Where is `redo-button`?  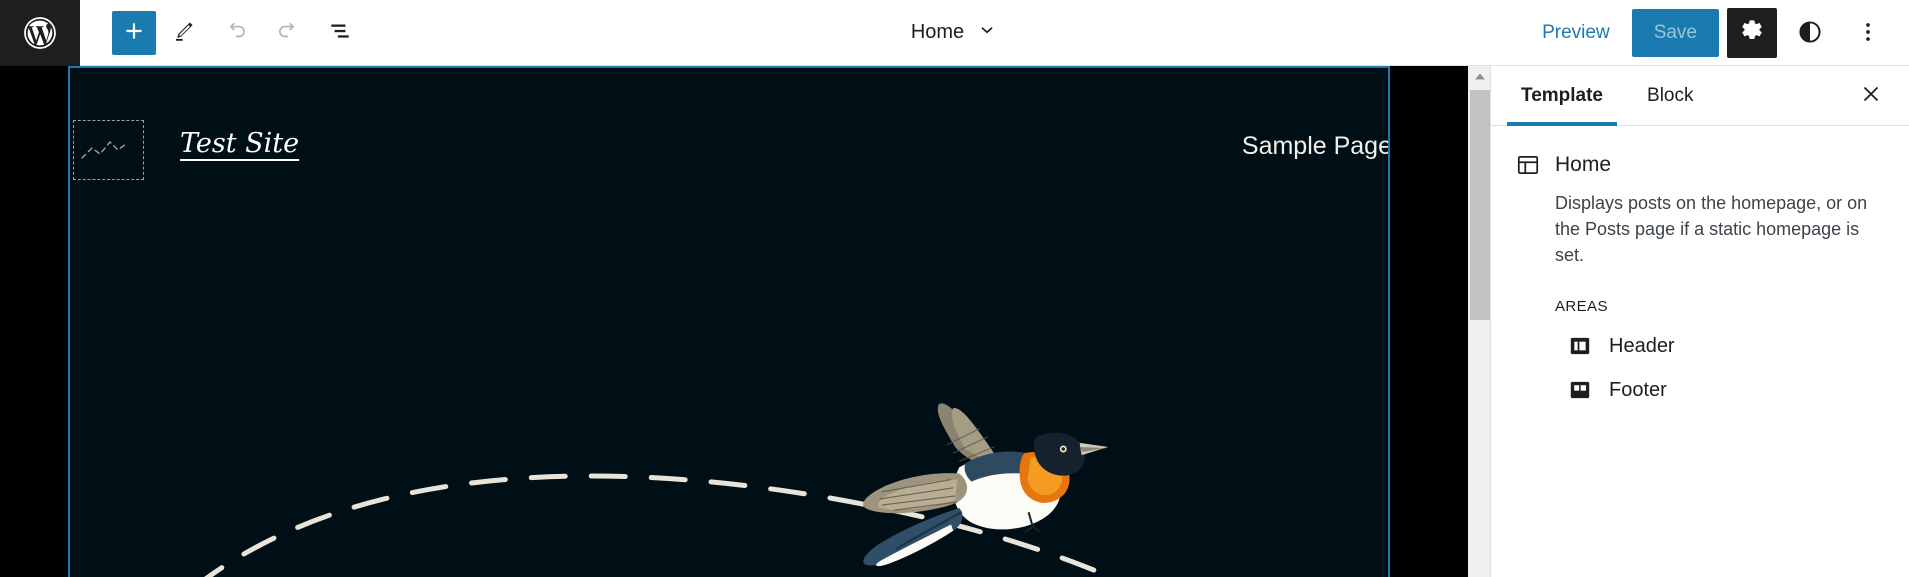 redo-button is located at coordinates (288, 33).